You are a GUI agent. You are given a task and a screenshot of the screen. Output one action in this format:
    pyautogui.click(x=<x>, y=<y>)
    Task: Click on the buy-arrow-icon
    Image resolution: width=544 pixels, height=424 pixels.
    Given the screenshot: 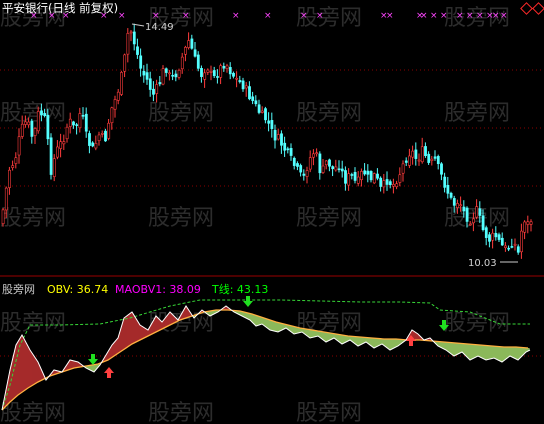 What is the action you would take?
    pyautogui.click(x=109, y=372)
    